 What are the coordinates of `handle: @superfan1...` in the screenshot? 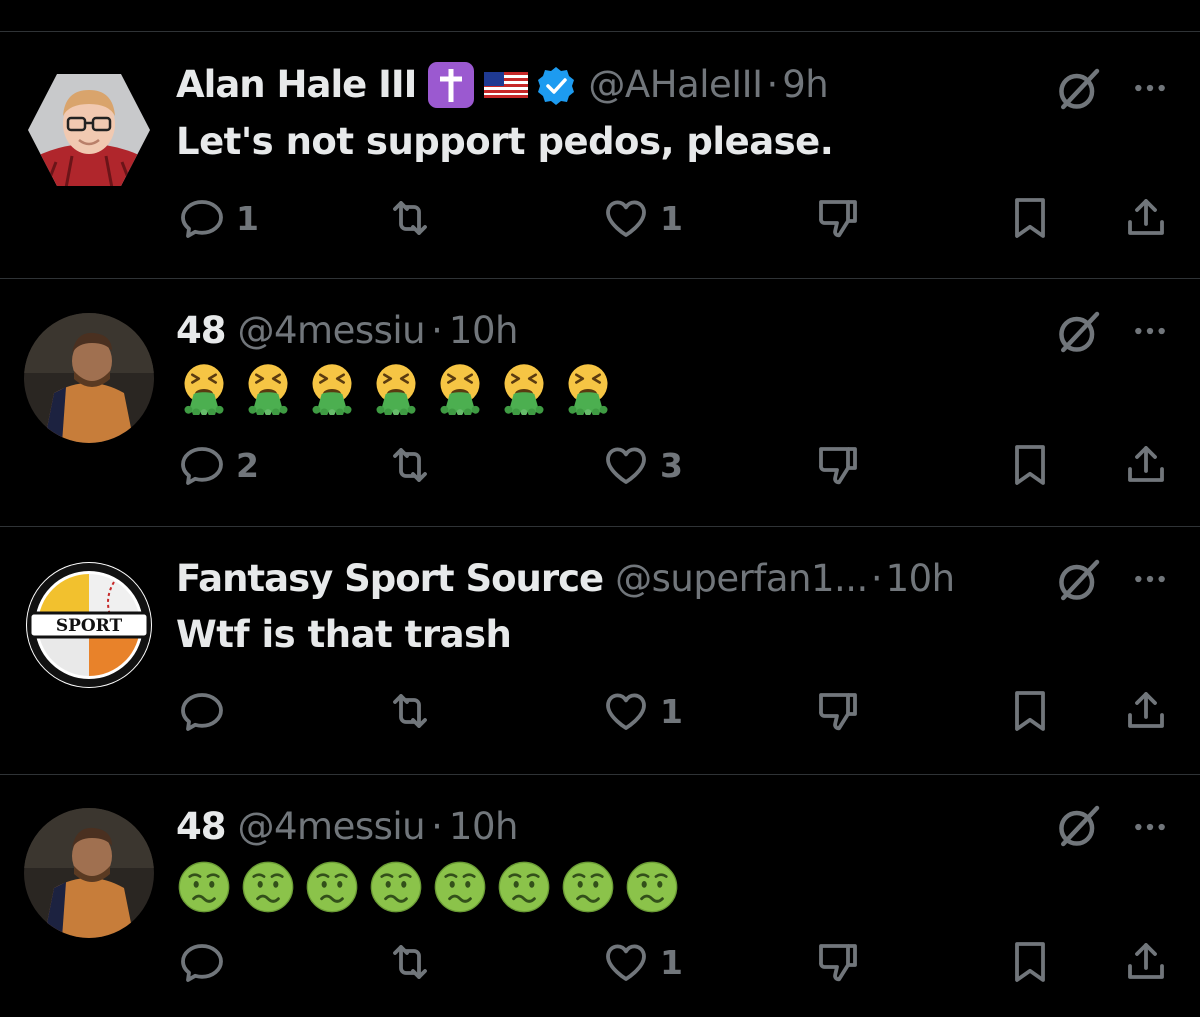 It's located at (741, 579).